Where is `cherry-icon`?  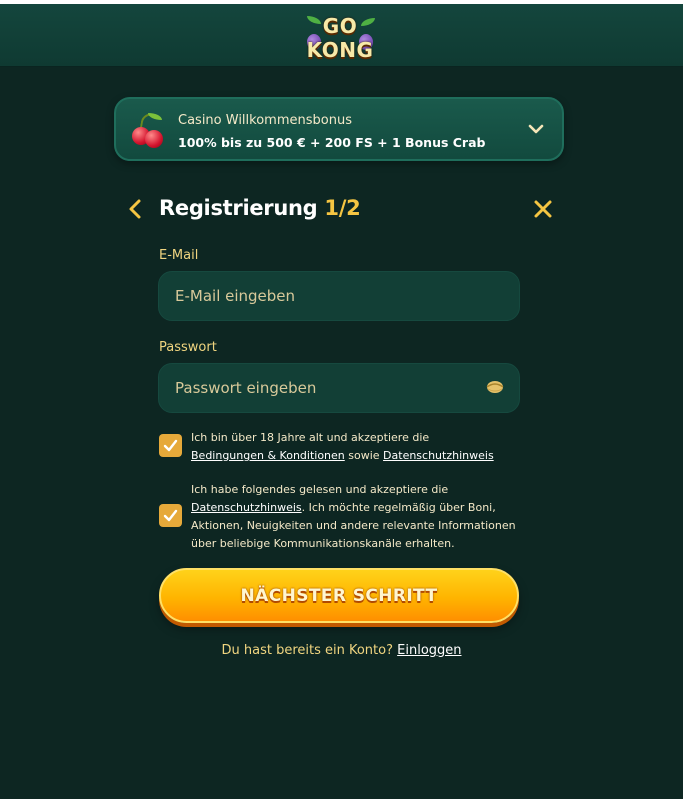 cherry-icon is located at coordinates (149, 129).